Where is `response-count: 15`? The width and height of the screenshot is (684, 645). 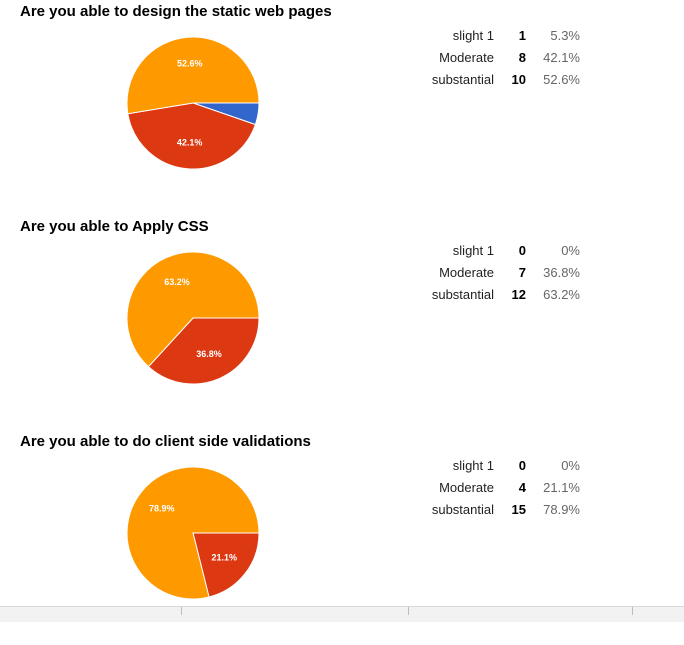 response-count: 15 is located at coordinates (518, 509).